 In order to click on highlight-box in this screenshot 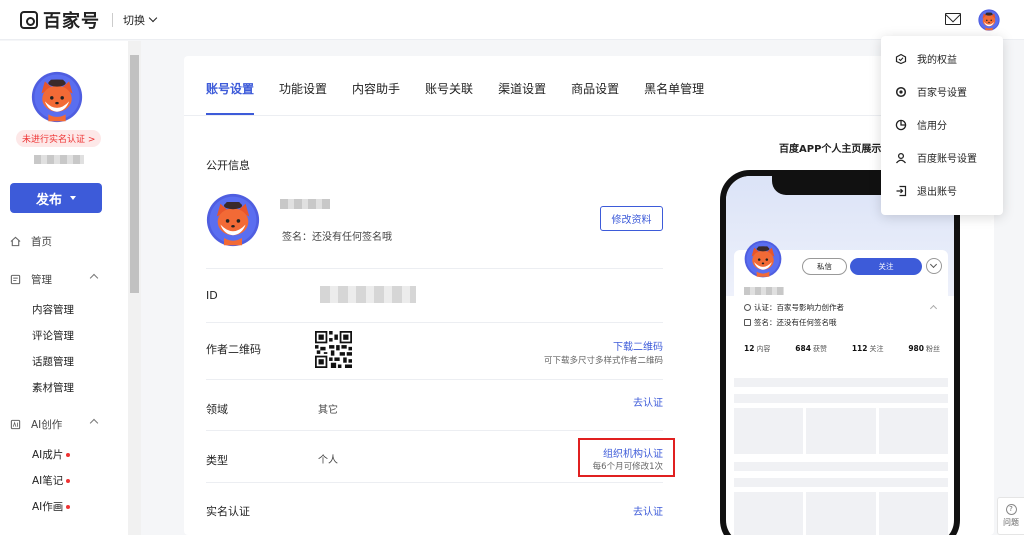, I will do `click(626, 457)`.